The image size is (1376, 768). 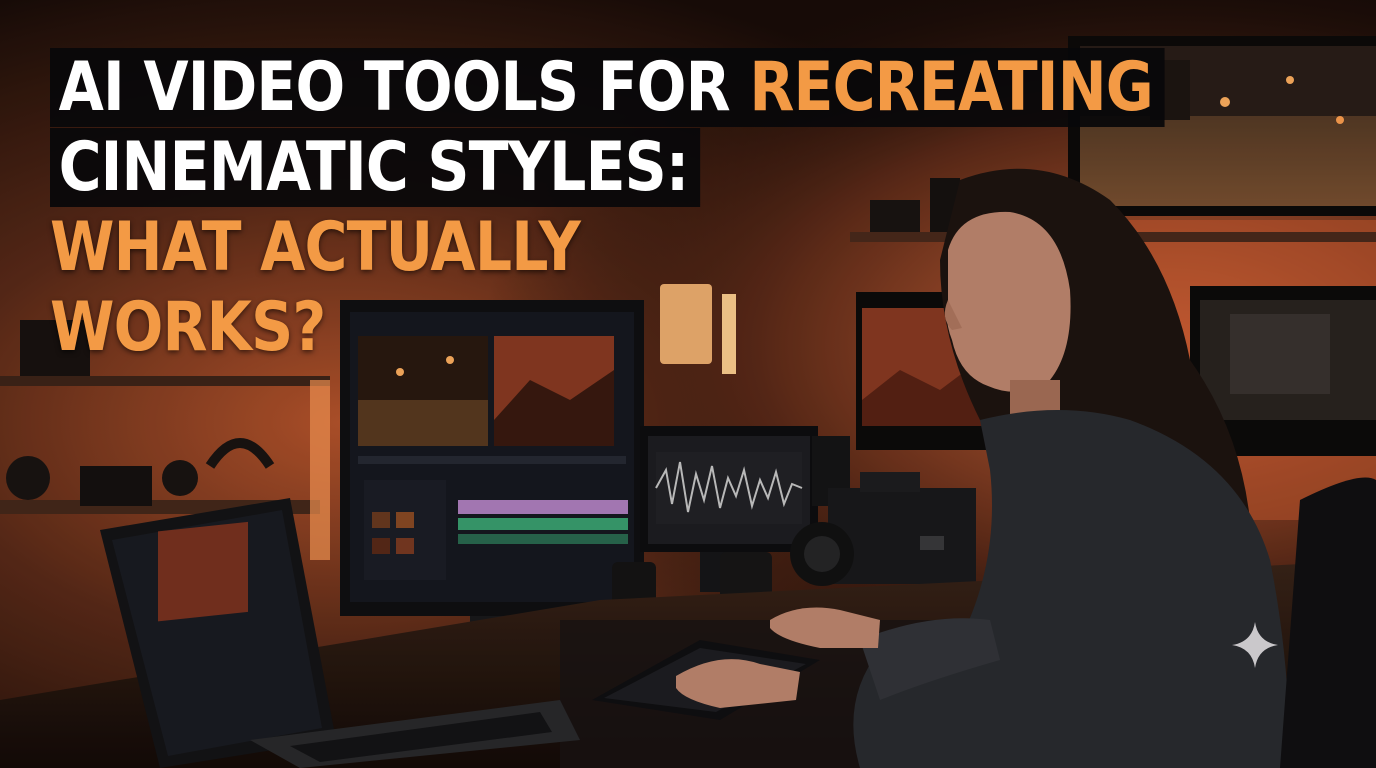 I want to click on sparkle-icon, so click(x=1255, y=645).